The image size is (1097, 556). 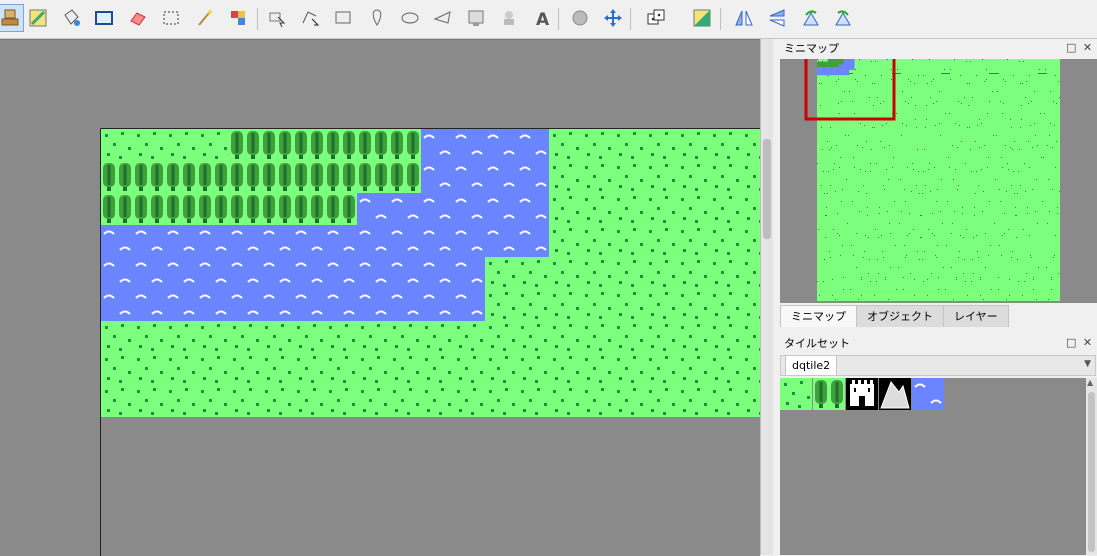 I want to click on select-objects-tool-button, so click(x=277, y=18).